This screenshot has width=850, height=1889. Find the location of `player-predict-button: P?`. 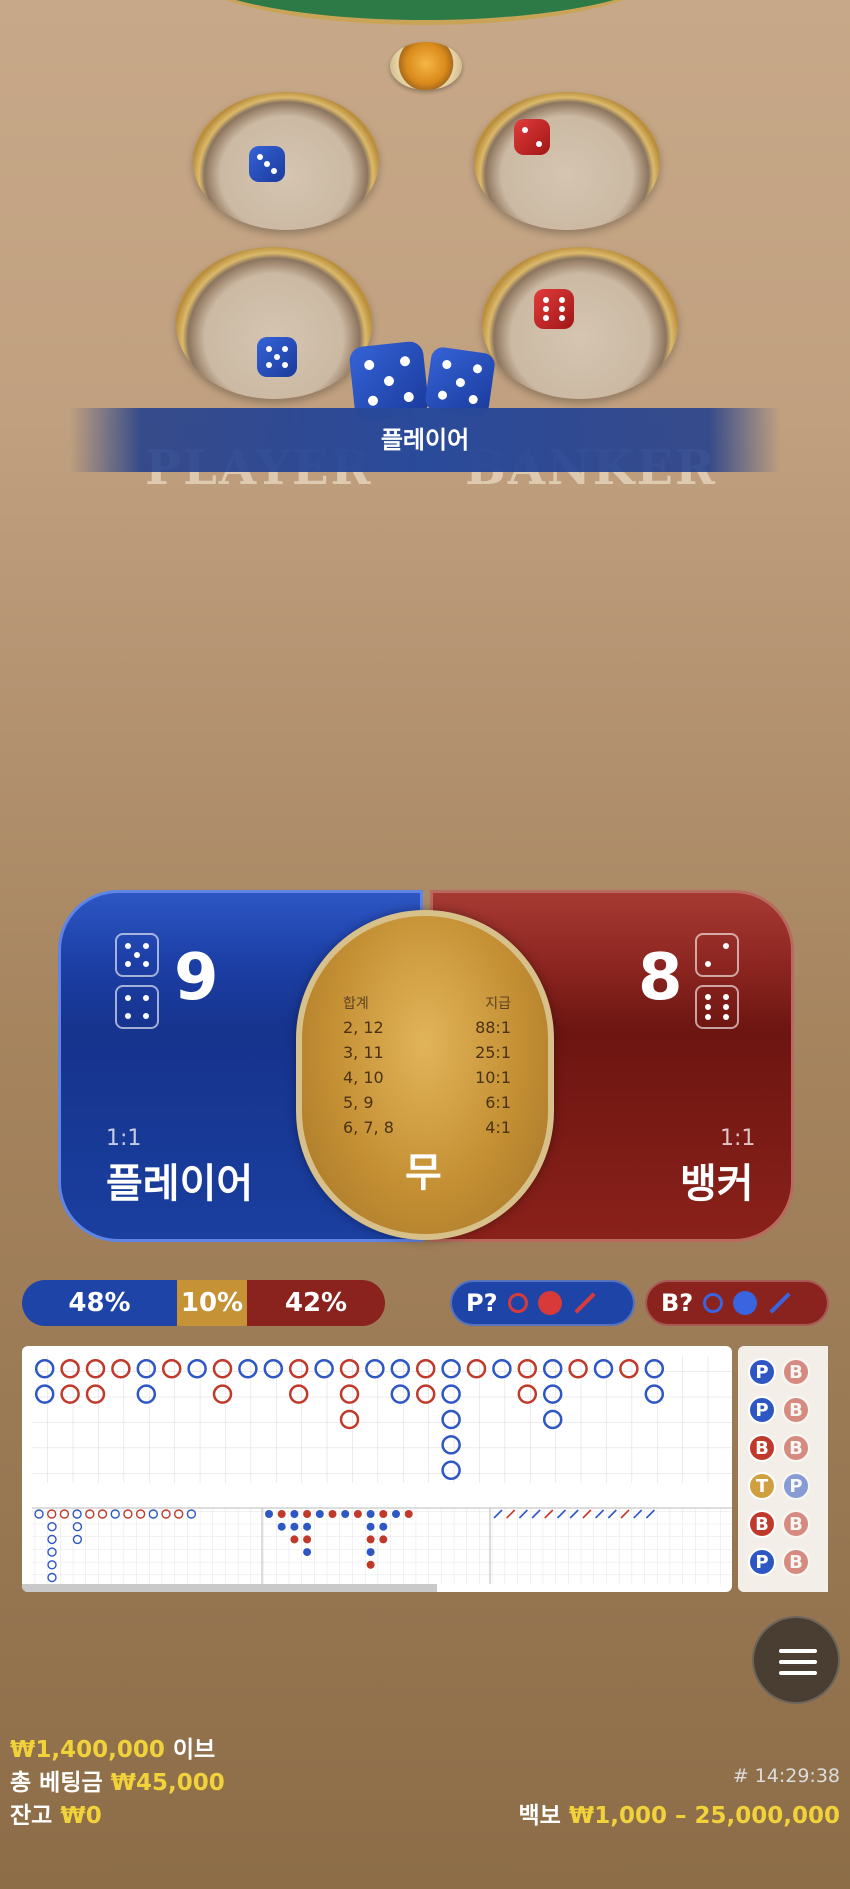

player-predict-button: P? is located at coordinates (542, 1303).